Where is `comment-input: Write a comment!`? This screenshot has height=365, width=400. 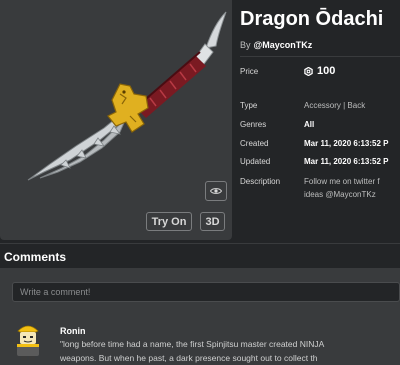 comment-input: Write a comment! is located at coordinates (206, 292).